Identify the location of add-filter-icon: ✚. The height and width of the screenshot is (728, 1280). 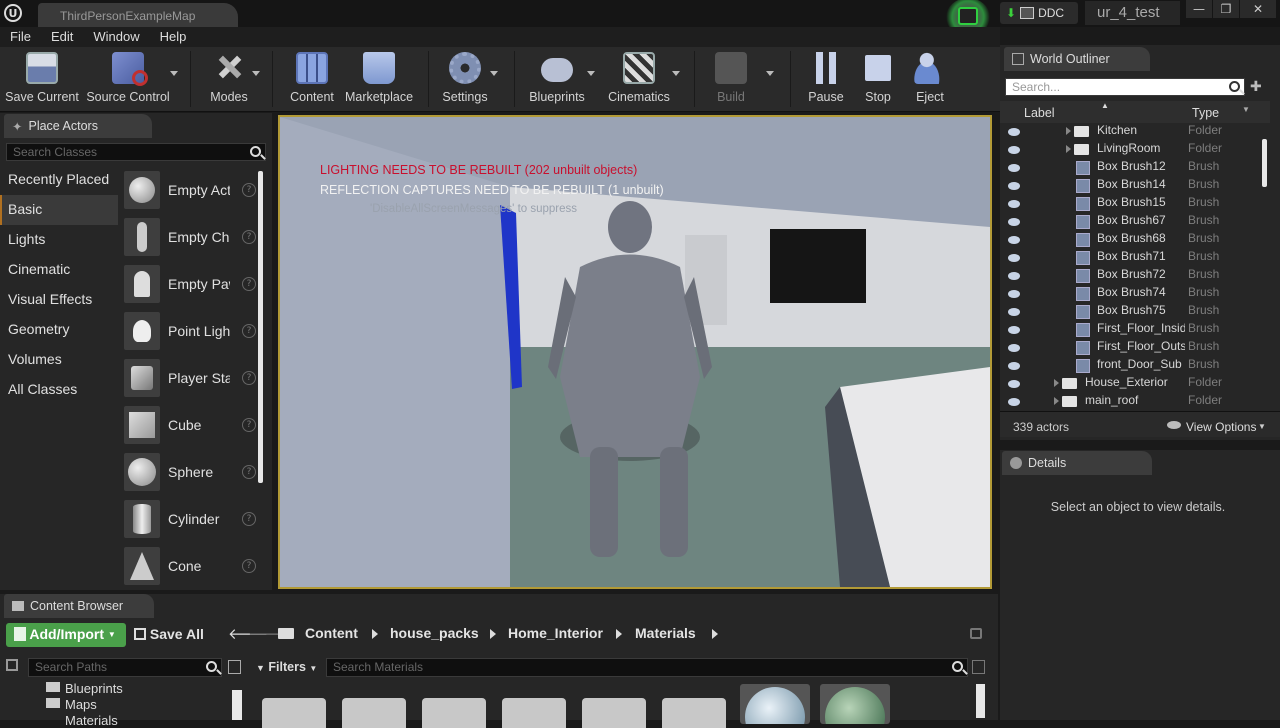
(1259, 87).